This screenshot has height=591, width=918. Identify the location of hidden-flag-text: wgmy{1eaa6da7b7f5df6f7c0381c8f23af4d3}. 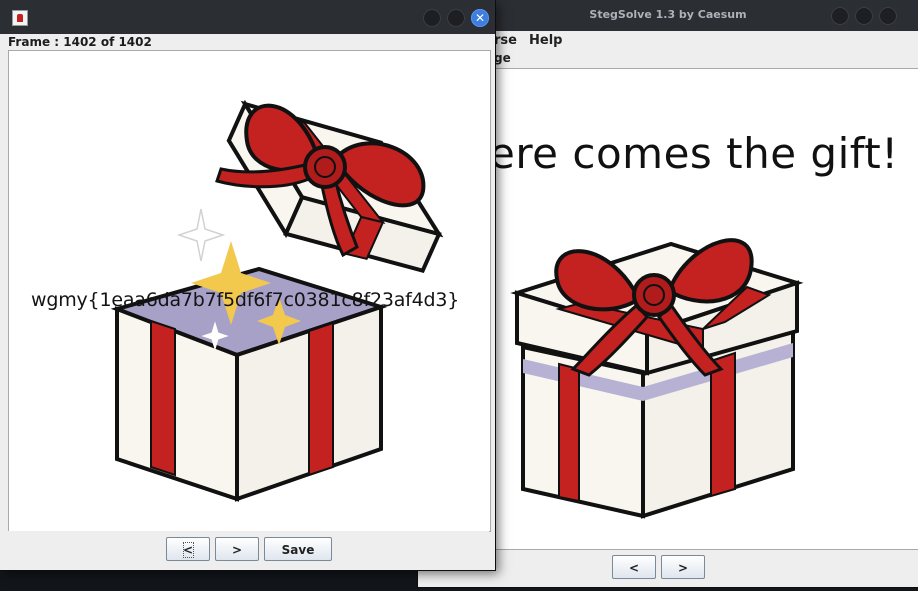
(245, 300).